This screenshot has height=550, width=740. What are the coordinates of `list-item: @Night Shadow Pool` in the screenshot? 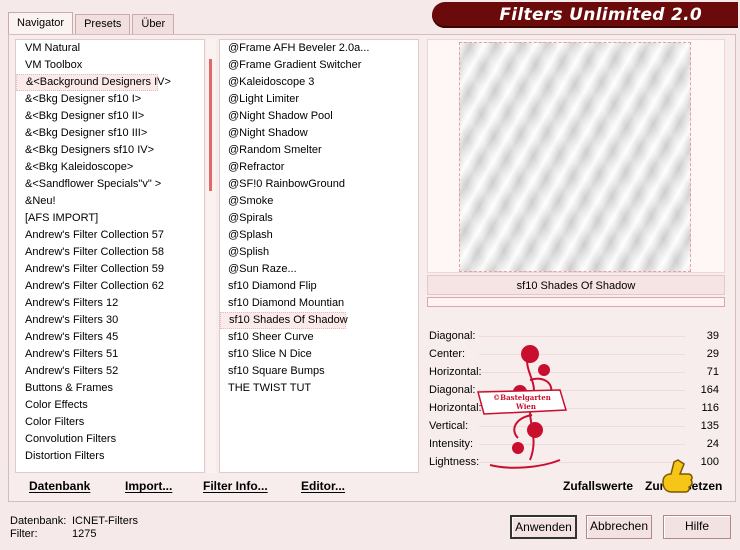 It's located at (319, 116).